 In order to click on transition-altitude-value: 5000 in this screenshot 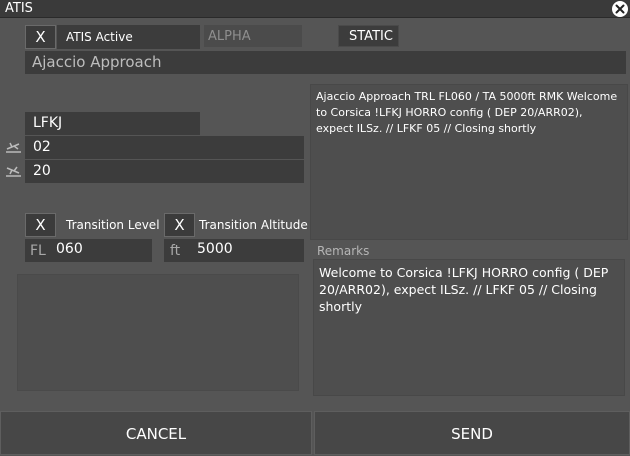, I will do `click(215, 249)`.